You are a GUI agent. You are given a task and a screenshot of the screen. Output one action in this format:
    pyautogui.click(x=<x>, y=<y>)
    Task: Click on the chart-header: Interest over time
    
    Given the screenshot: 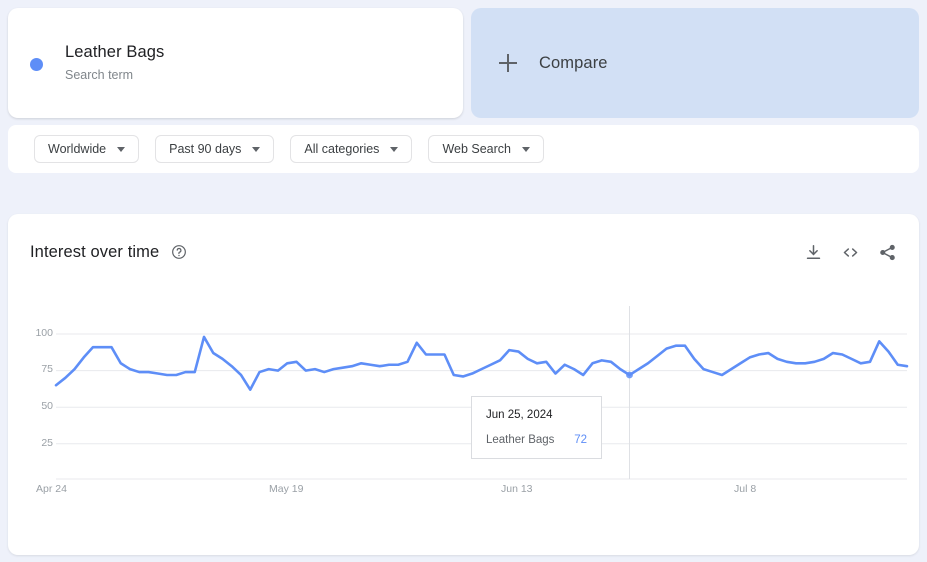 What is the action you would take?
    pyautogui.click(x=463, y=252)
    